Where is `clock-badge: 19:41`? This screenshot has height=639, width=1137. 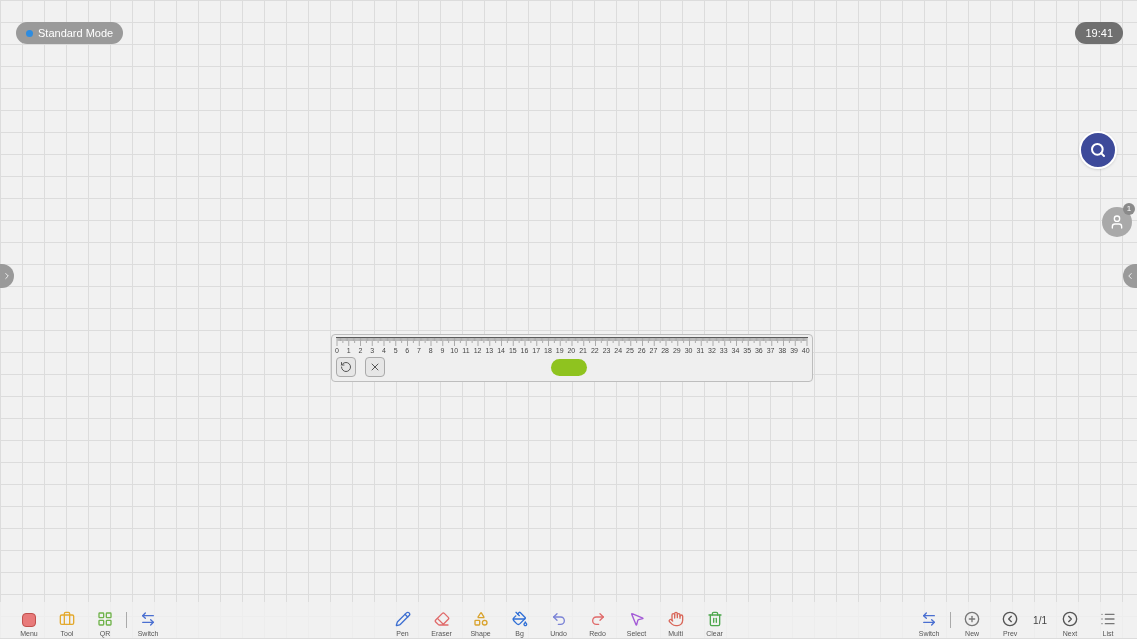 clock-badge: 19:41 is located at coordinates (1099, 33).